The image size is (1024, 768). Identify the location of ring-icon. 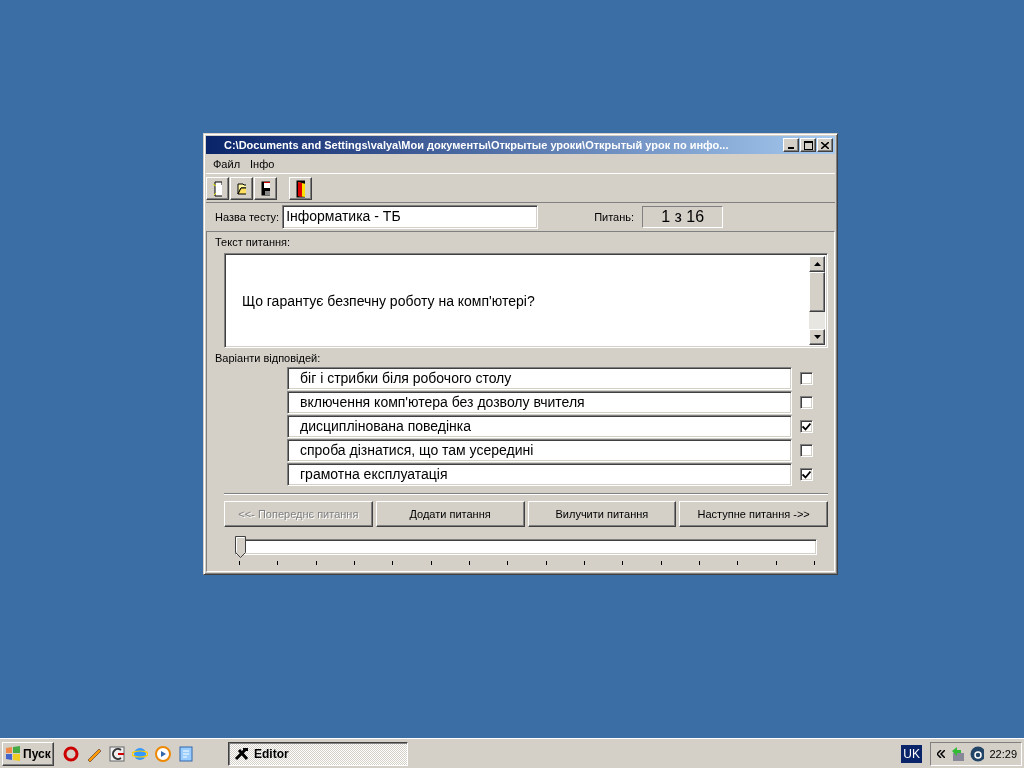
(71, 753).